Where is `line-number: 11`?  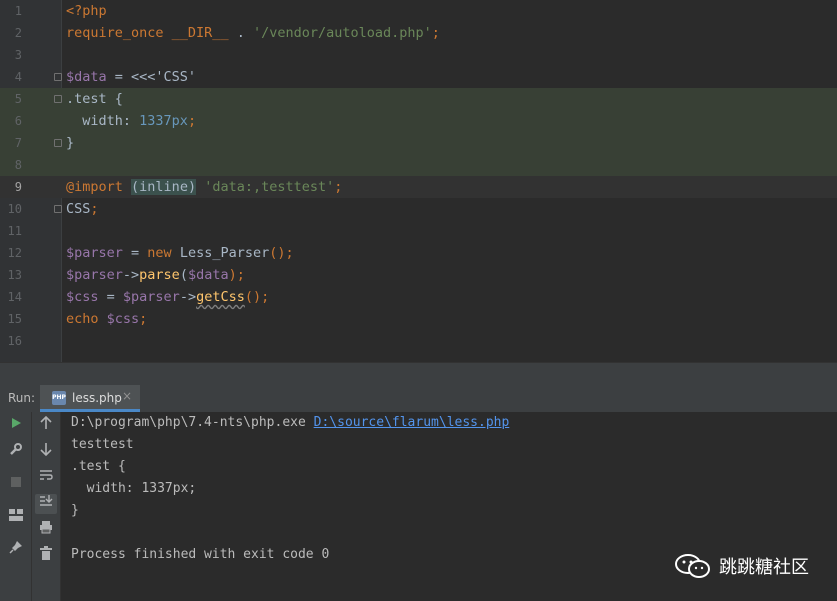 line-number: 11 is located at coordinates (14, 231).